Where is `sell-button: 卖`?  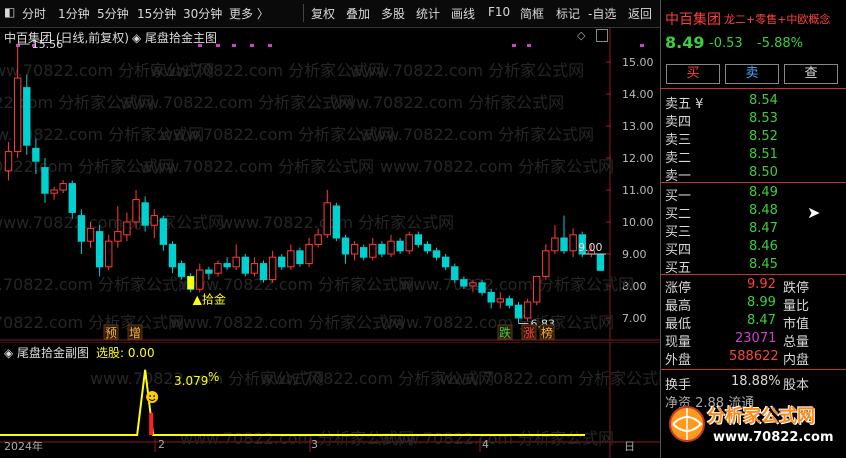 sell-button: 卖 is located at coordinates (752, 74).